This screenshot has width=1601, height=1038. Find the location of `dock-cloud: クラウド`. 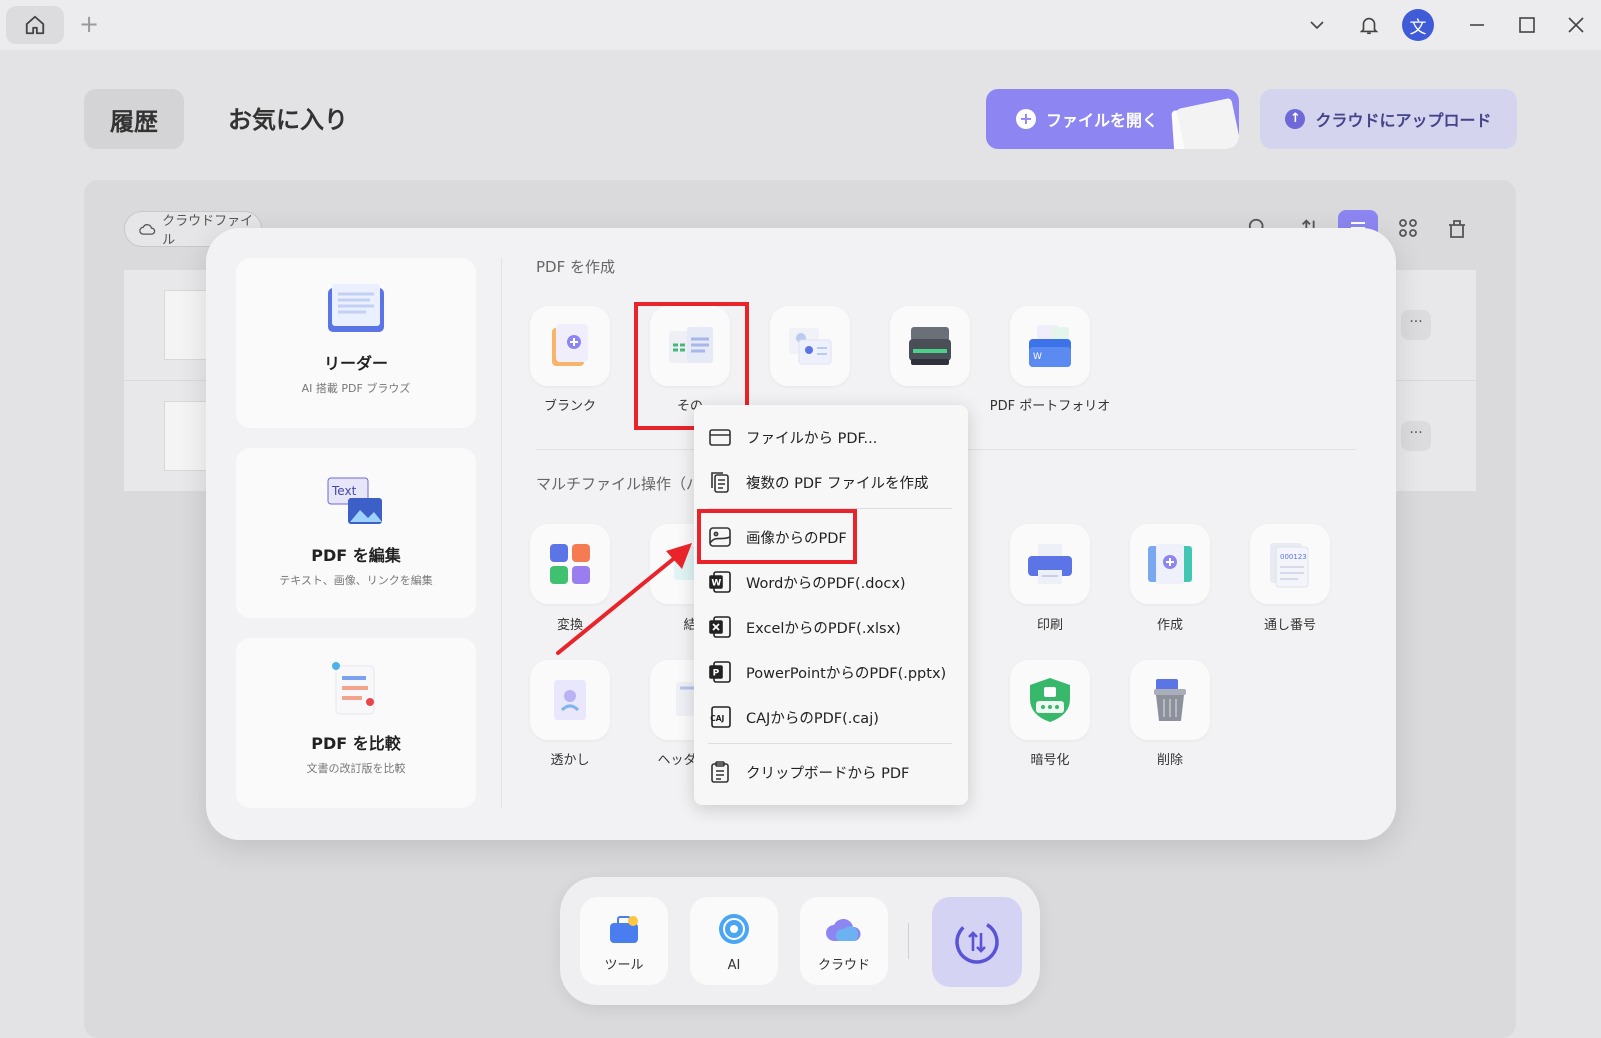

dock-cloud: クラウド is located at coordinates (844, 941).